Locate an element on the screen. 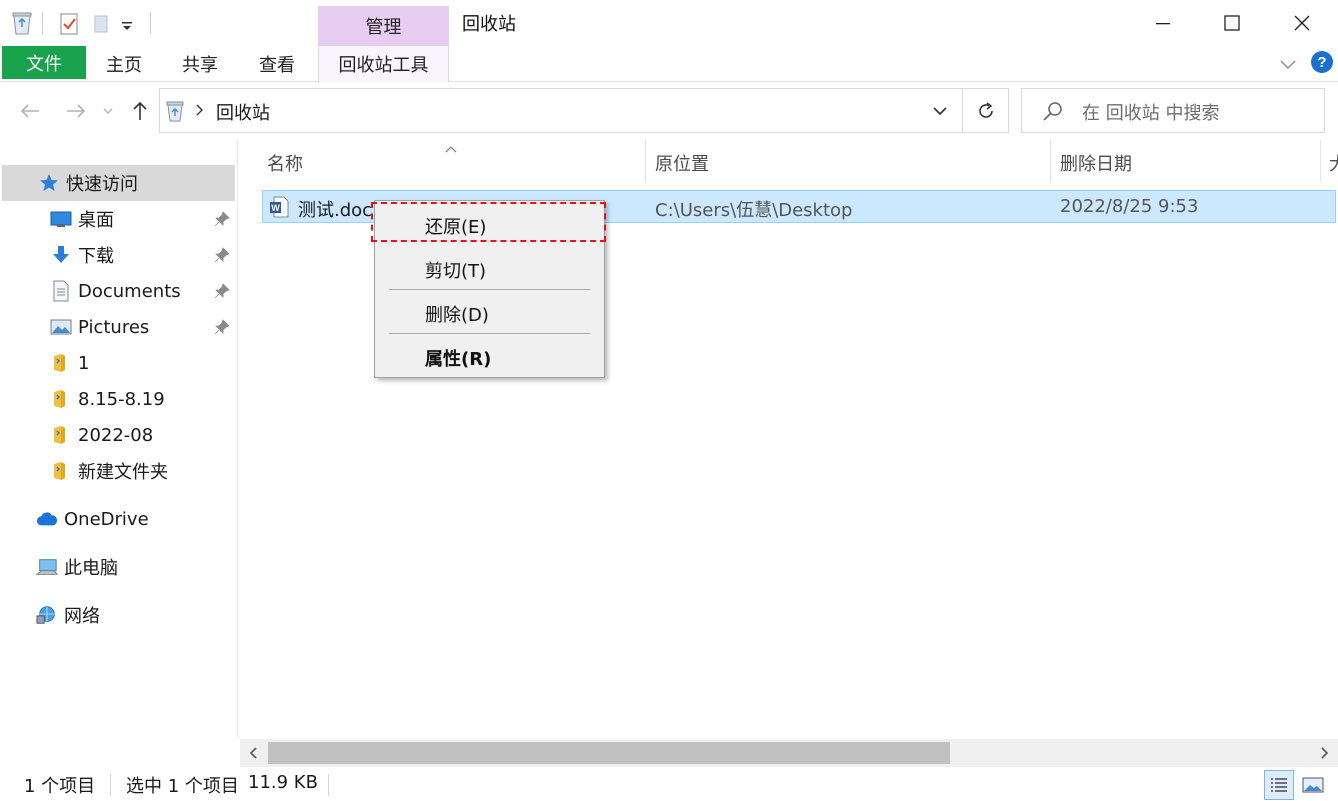  close-icon is located at coordinates (1302, 23).